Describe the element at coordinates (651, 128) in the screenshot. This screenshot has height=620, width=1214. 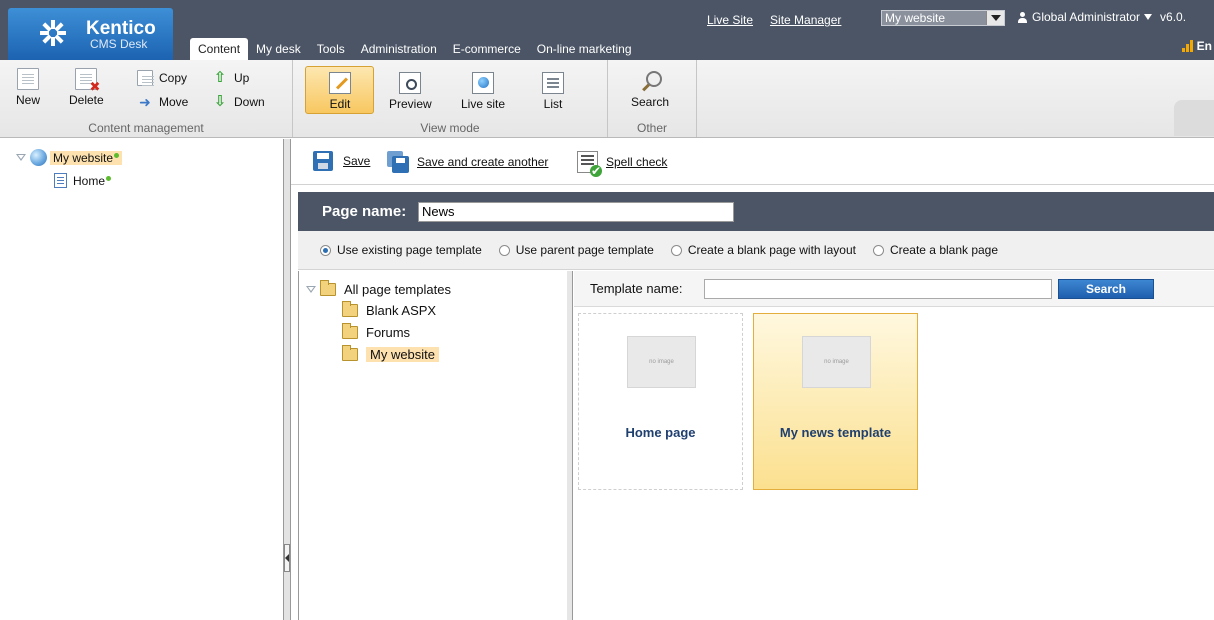
I see `group-label-other: Other` at that location.